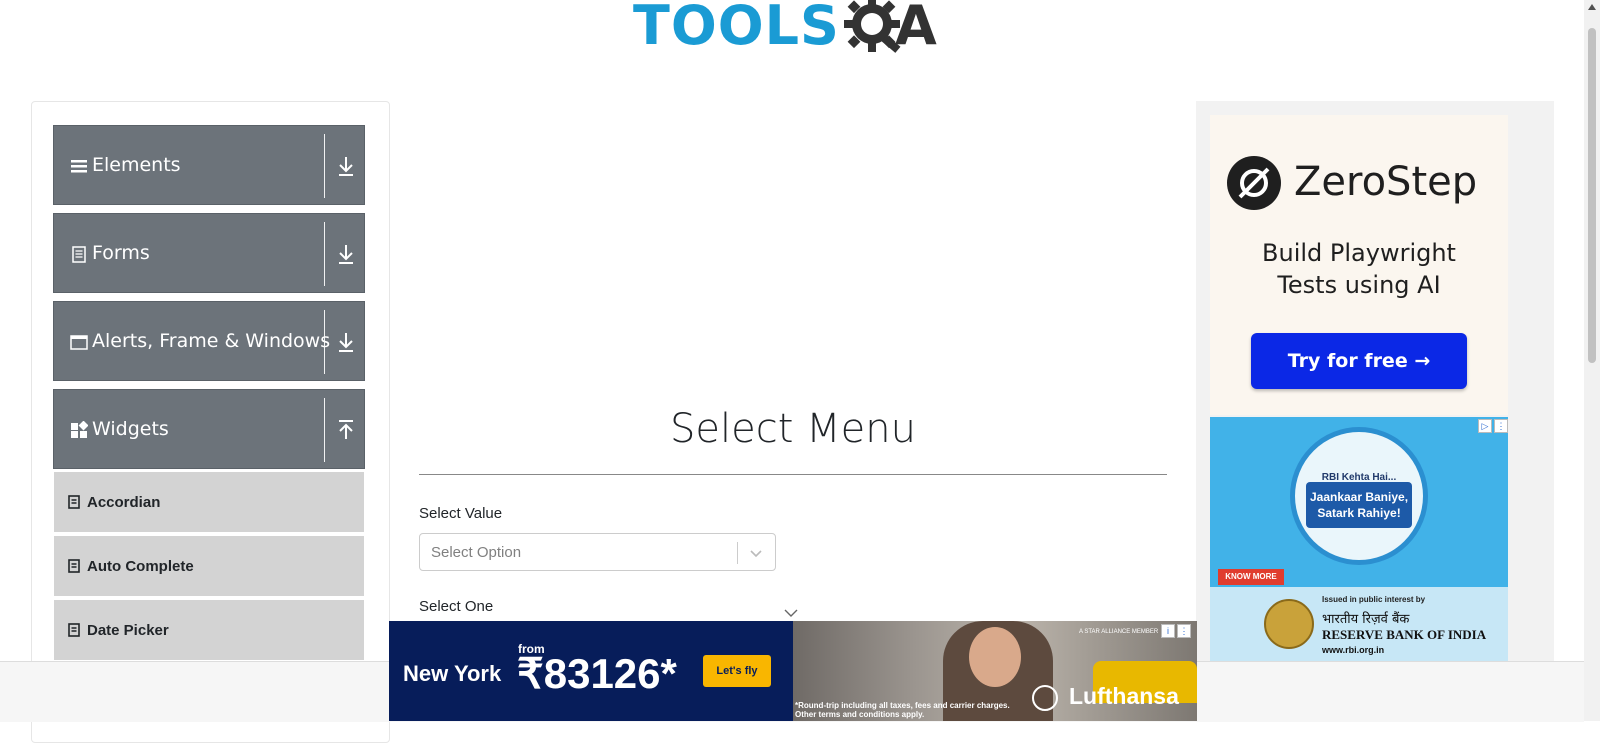 This screenshot has height=743, width=1600. I want to click on try-for-free-button: Try for free →, so click(1359, 361).